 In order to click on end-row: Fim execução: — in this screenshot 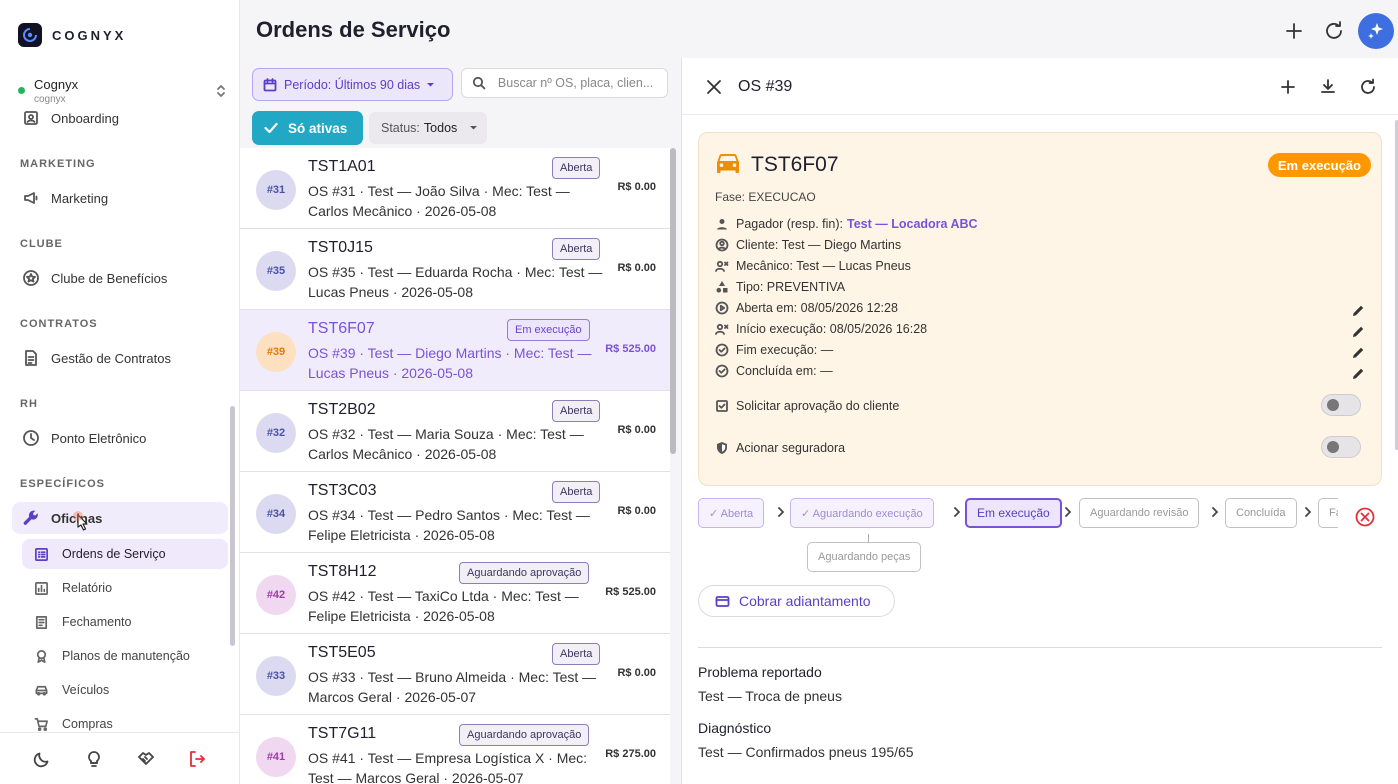, I will do `click(774, 350)`.